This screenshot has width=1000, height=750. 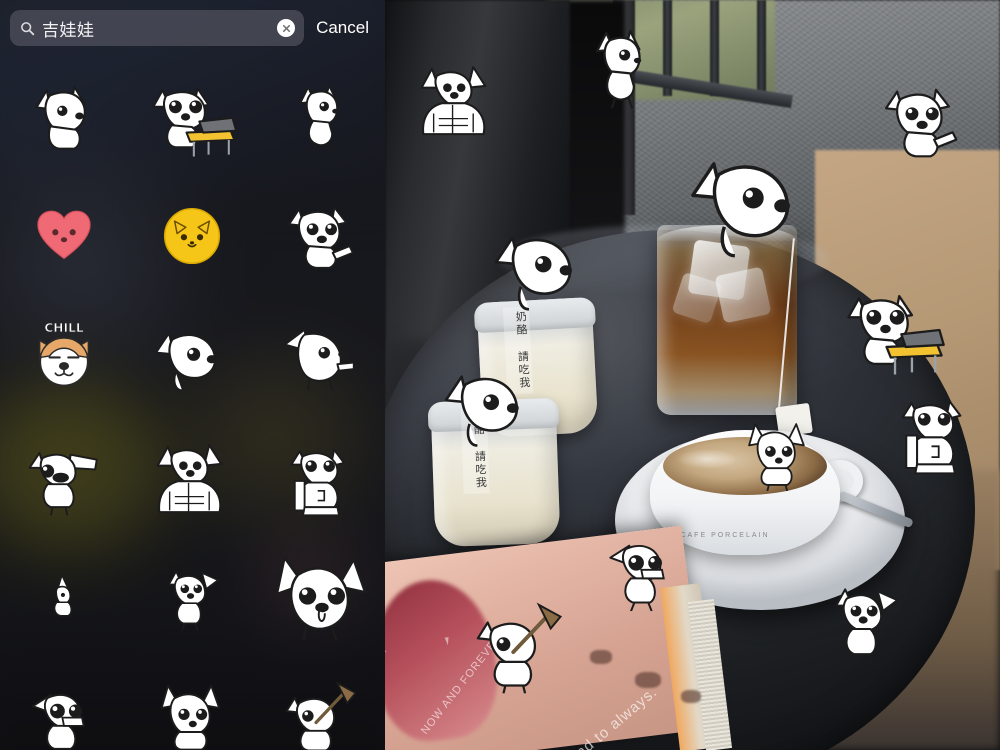 What do you see at coordinates (64, 116) in the screenshot?
I see `sticker-chihuahua-sitting` at bounding box center [64, 116].